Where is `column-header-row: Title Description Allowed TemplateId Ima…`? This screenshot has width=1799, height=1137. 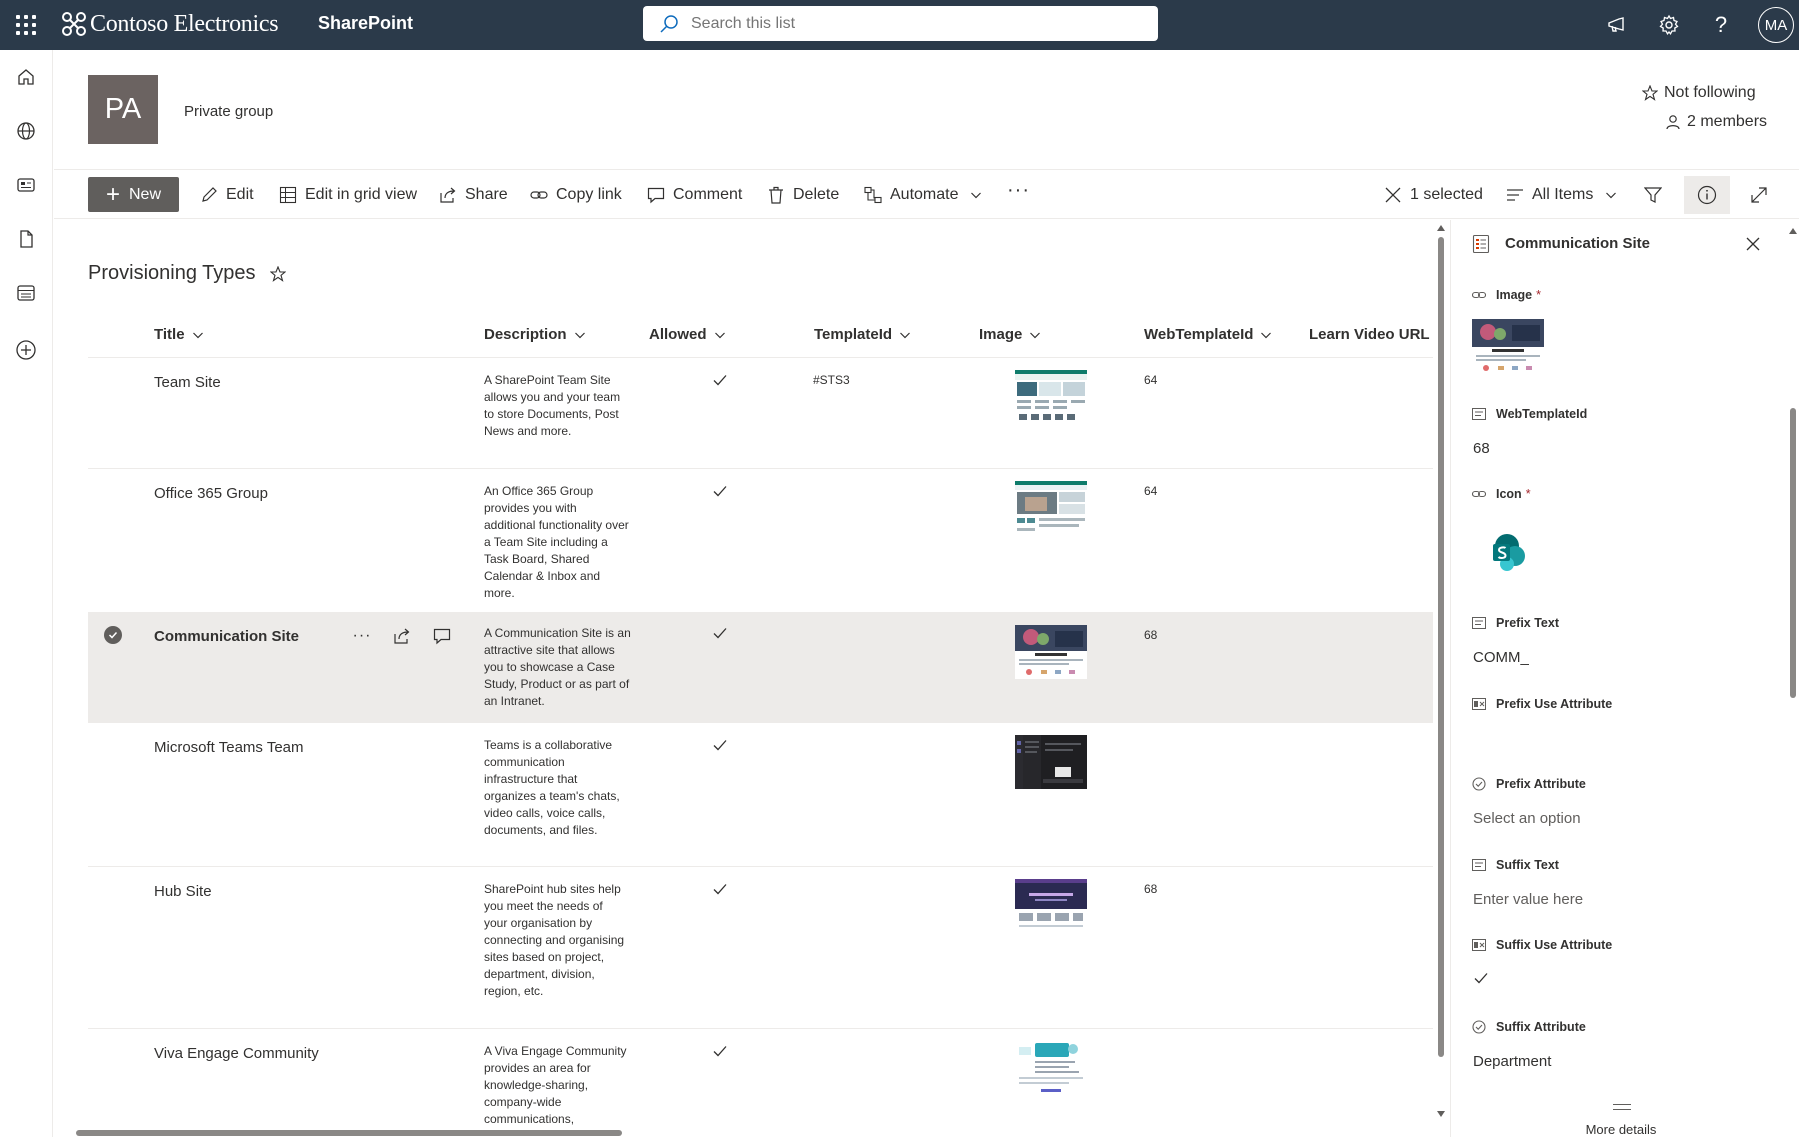 column-header-row: Title Description Allowed TemplateId Ima… is located at coordinates (760, 338).